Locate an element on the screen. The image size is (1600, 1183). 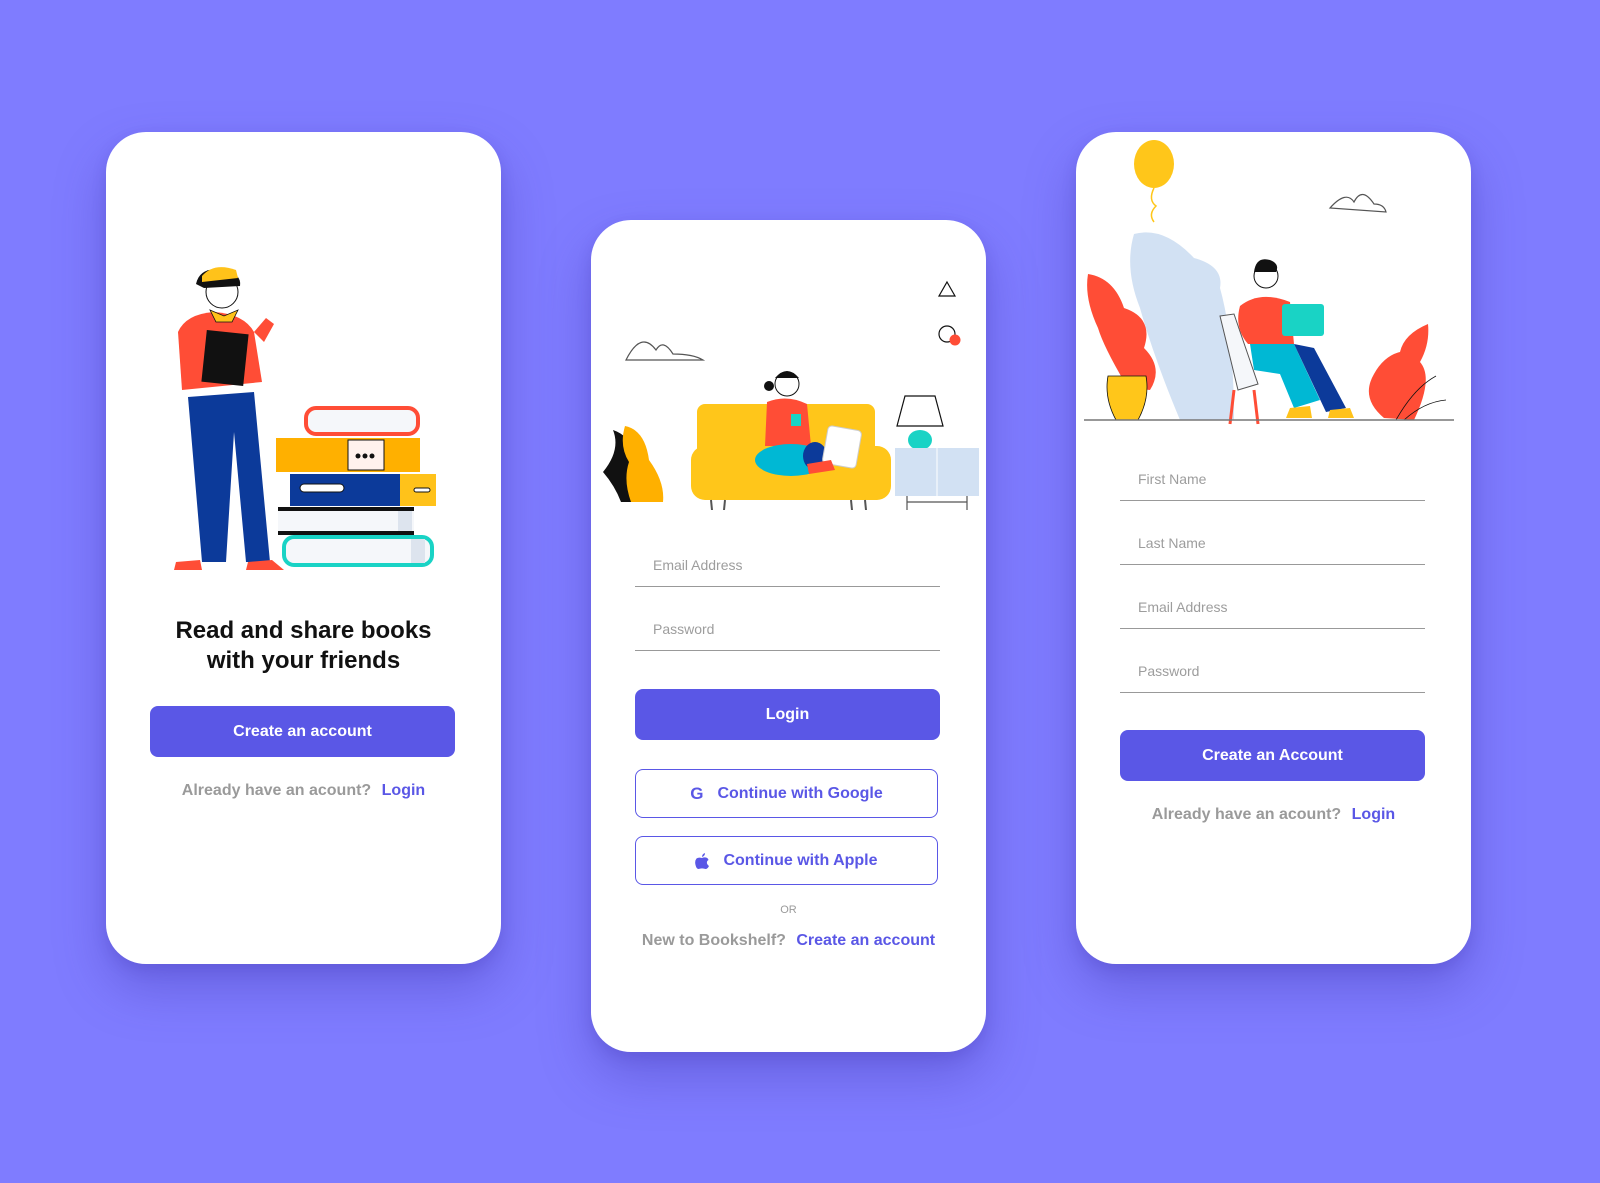
welcome-headline: Read and share books with your friends is located at coordinates (303, 645).